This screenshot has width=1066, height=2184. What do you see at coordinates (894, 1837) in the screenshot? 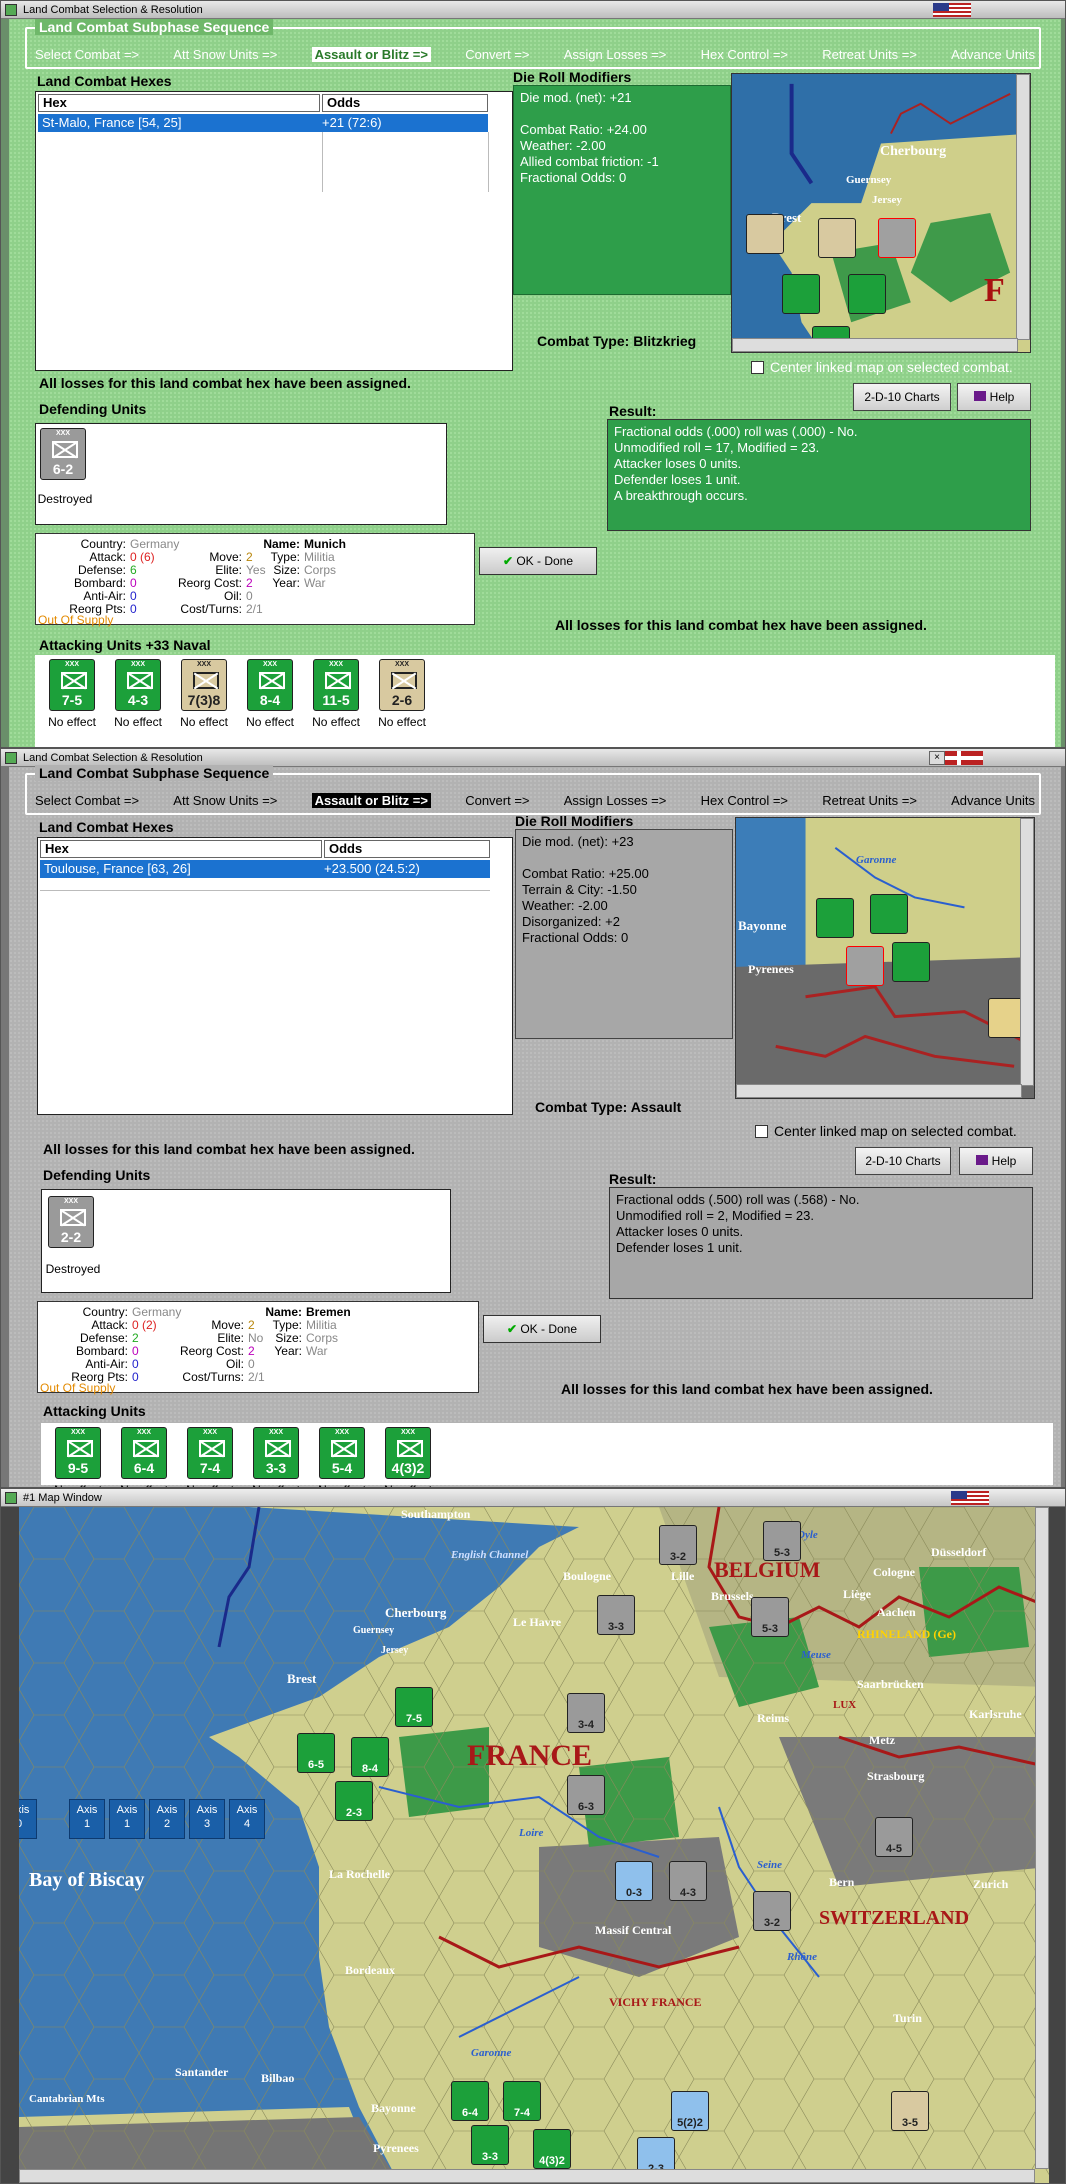
I see `map-unit-counter: 4-5` at bounding box center [894, 1837].